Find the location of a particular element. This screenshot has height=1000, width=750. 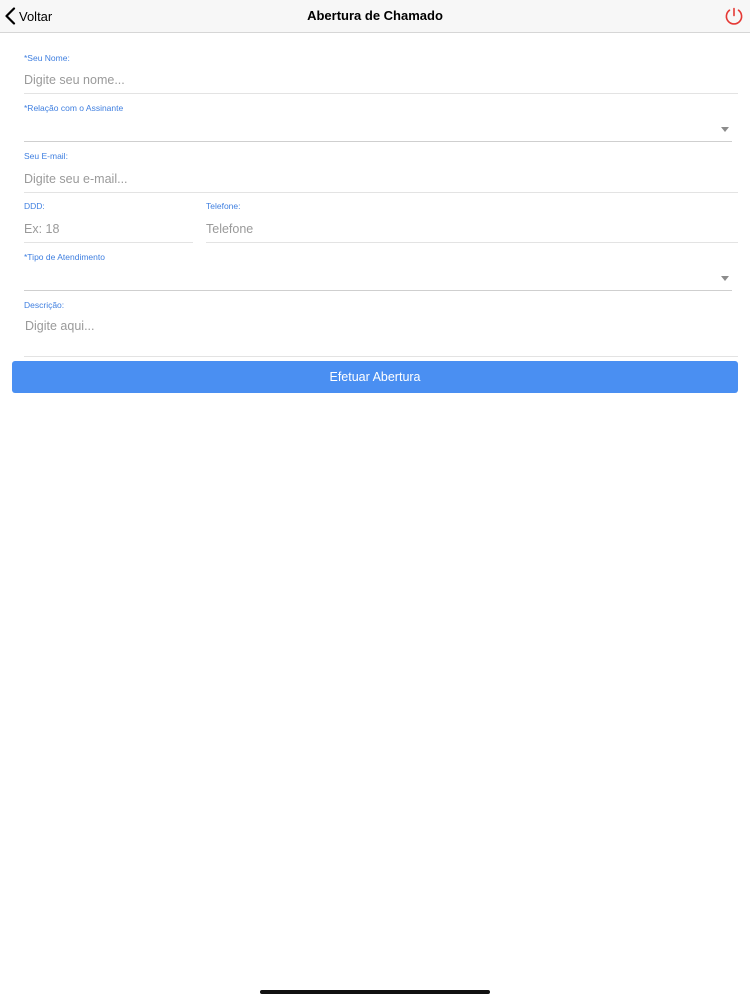

email-label: Seu E-mail: is located at coordinates (46, 156).